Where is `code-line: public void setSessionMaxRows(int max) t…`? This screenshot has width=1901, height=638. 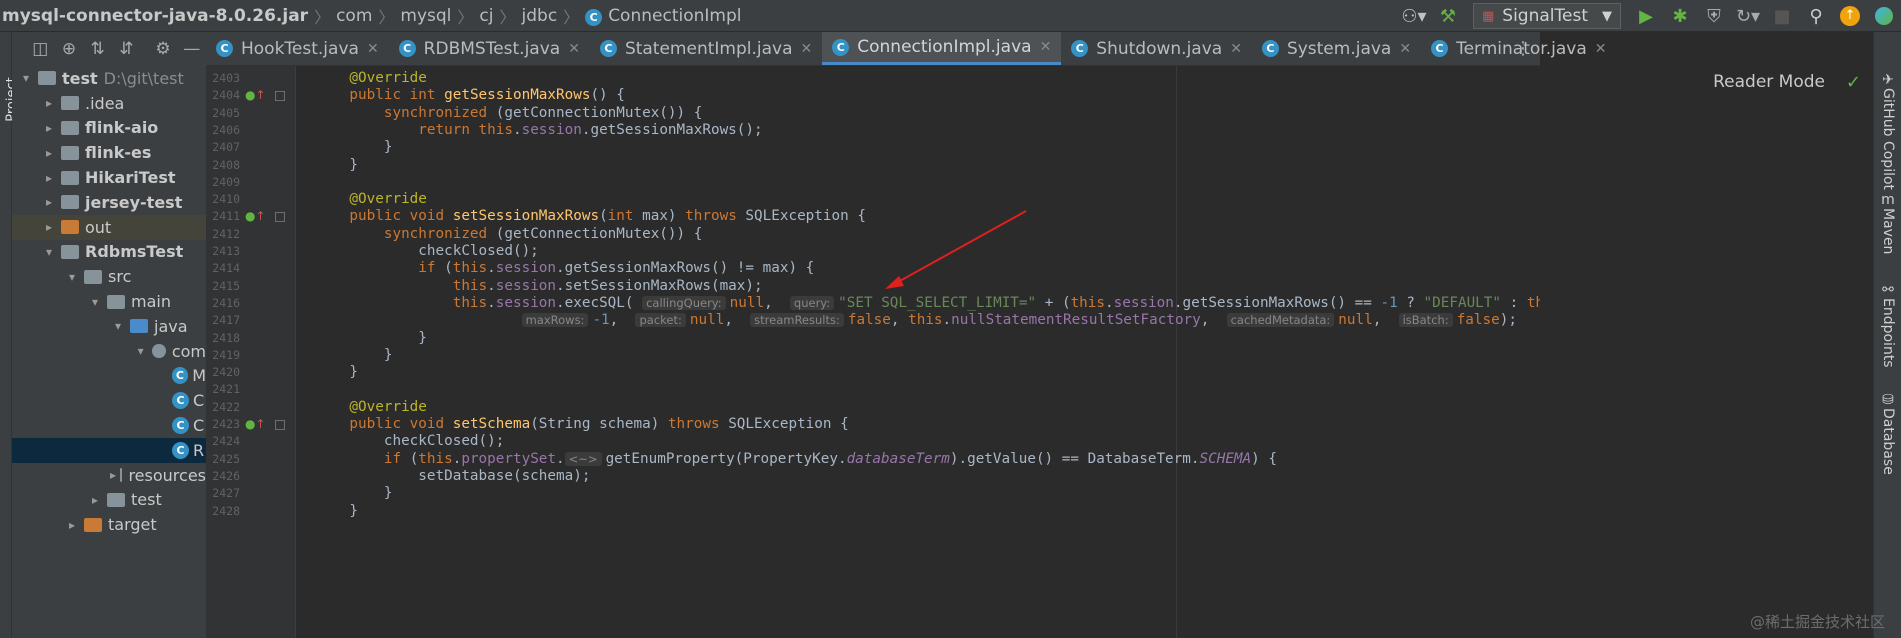
code-line: public void setSessionMaxRows(int max) t… is located at coordinates (590, 216).